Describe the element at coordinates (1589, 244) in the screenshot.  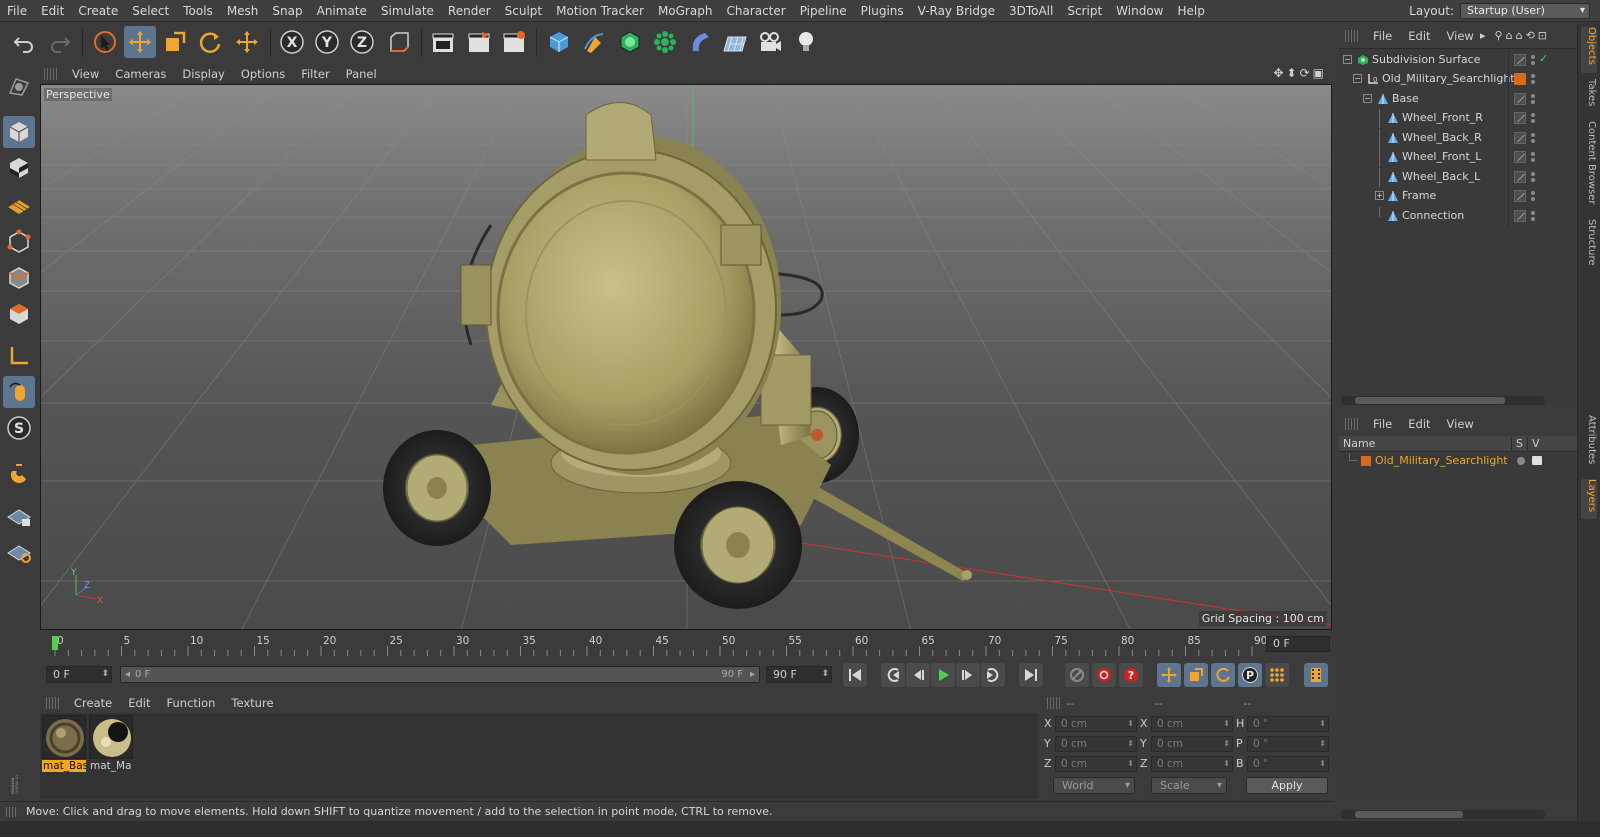
I see `tab-structure: Structure` at that location.